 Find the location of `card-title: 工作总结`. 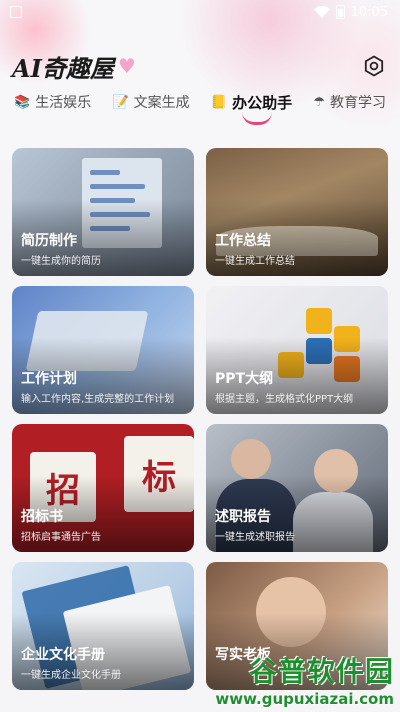

card-title: 工作总结 is located at coordinates (243, 241).